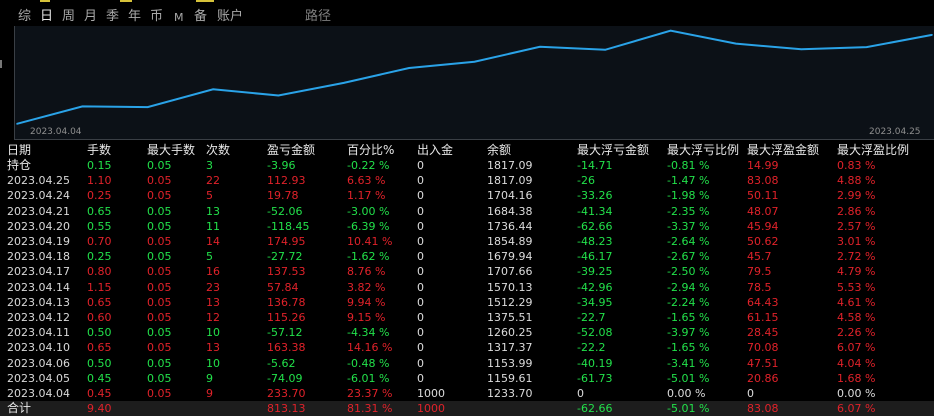 The image size is (934, 416). Describe the element at coordinates (688, 409) in the screenshot. I see `table-cell: -5.01 %` at that location.